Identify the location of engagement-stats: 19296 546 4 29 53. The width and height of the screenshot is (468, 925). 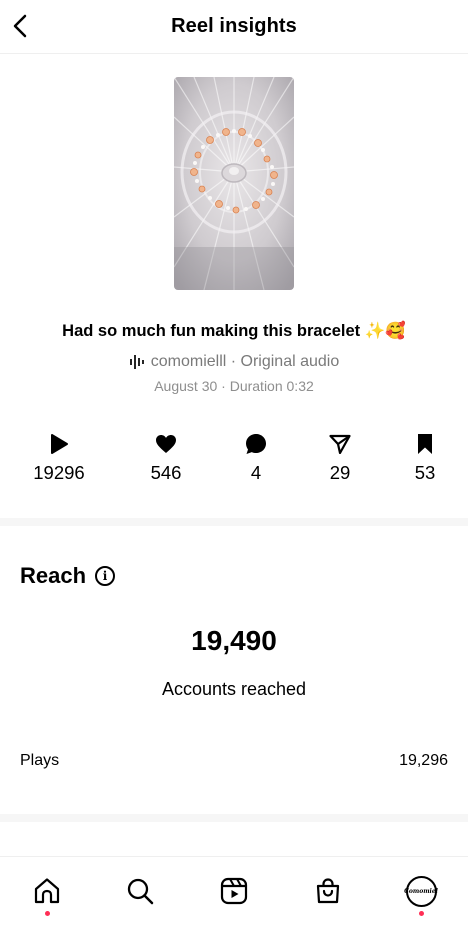
(234, 462).